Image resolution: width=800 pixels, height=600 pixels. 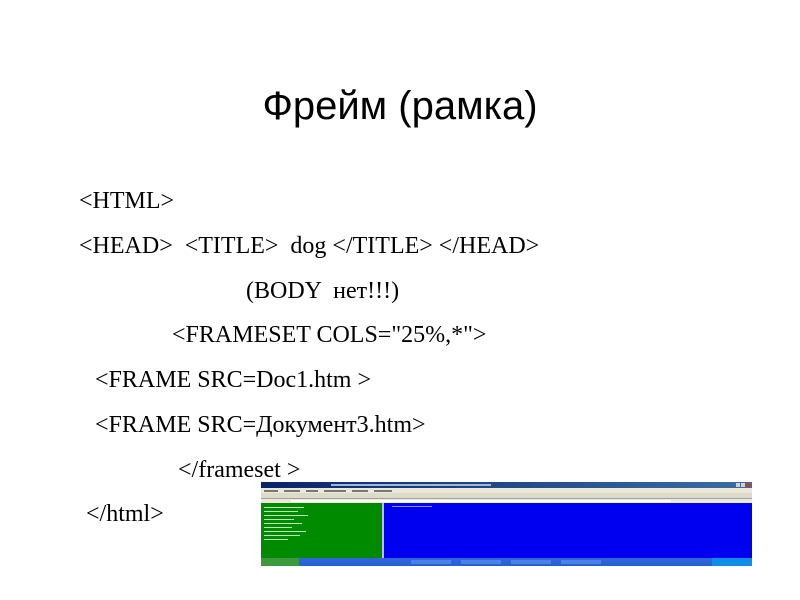 What do you see at coordinates (239, 470) in the screenshot?
I see `code-line-frameset-close: </frameset >` at bounding box center [239, 470].